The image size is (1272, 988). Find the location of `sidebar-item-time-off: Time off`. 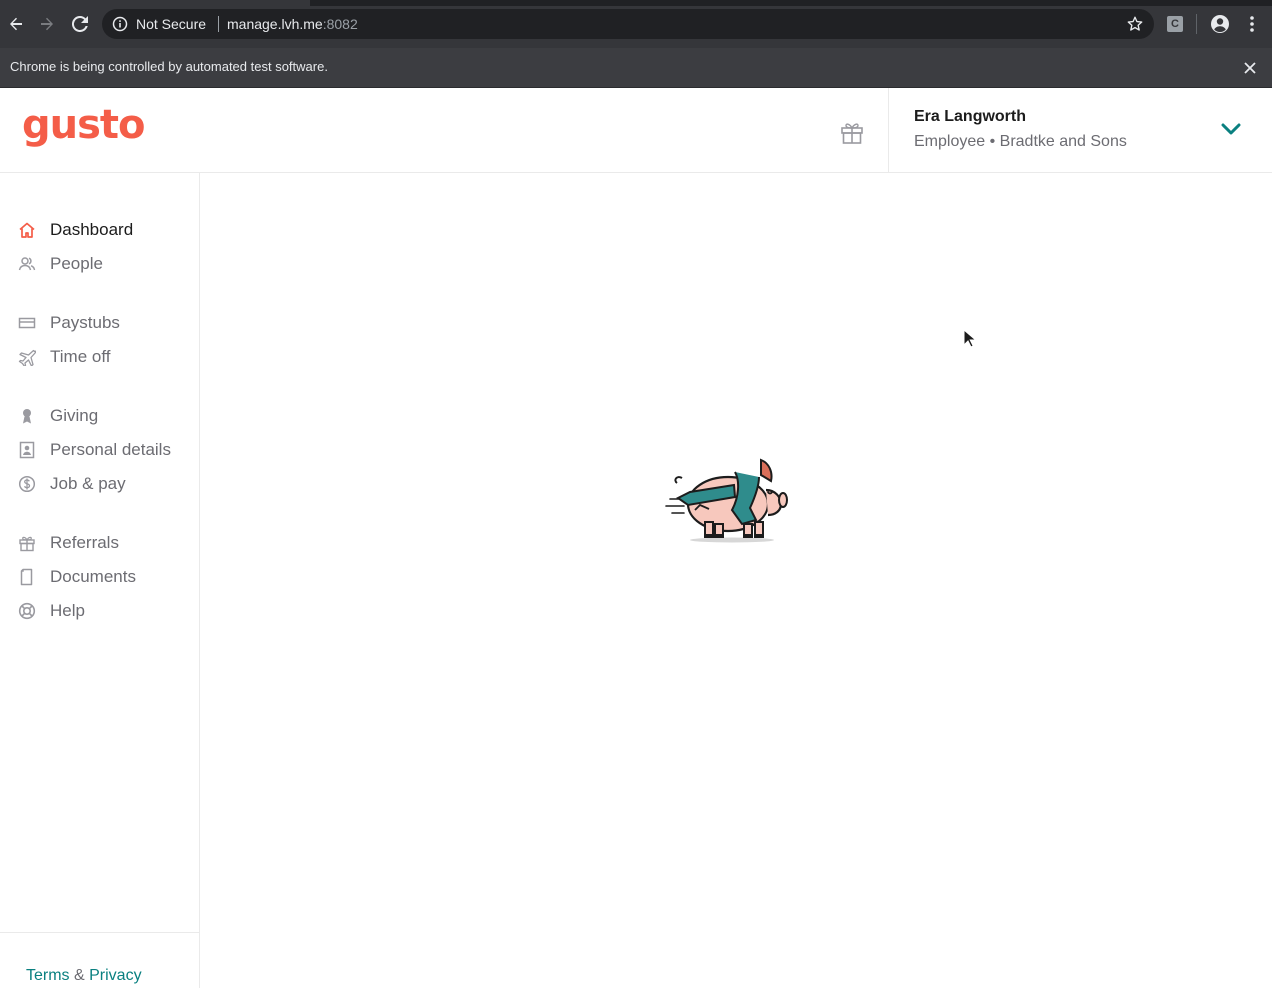

sidebar-item-time-off: Time off is located at coordinates (64, 357).